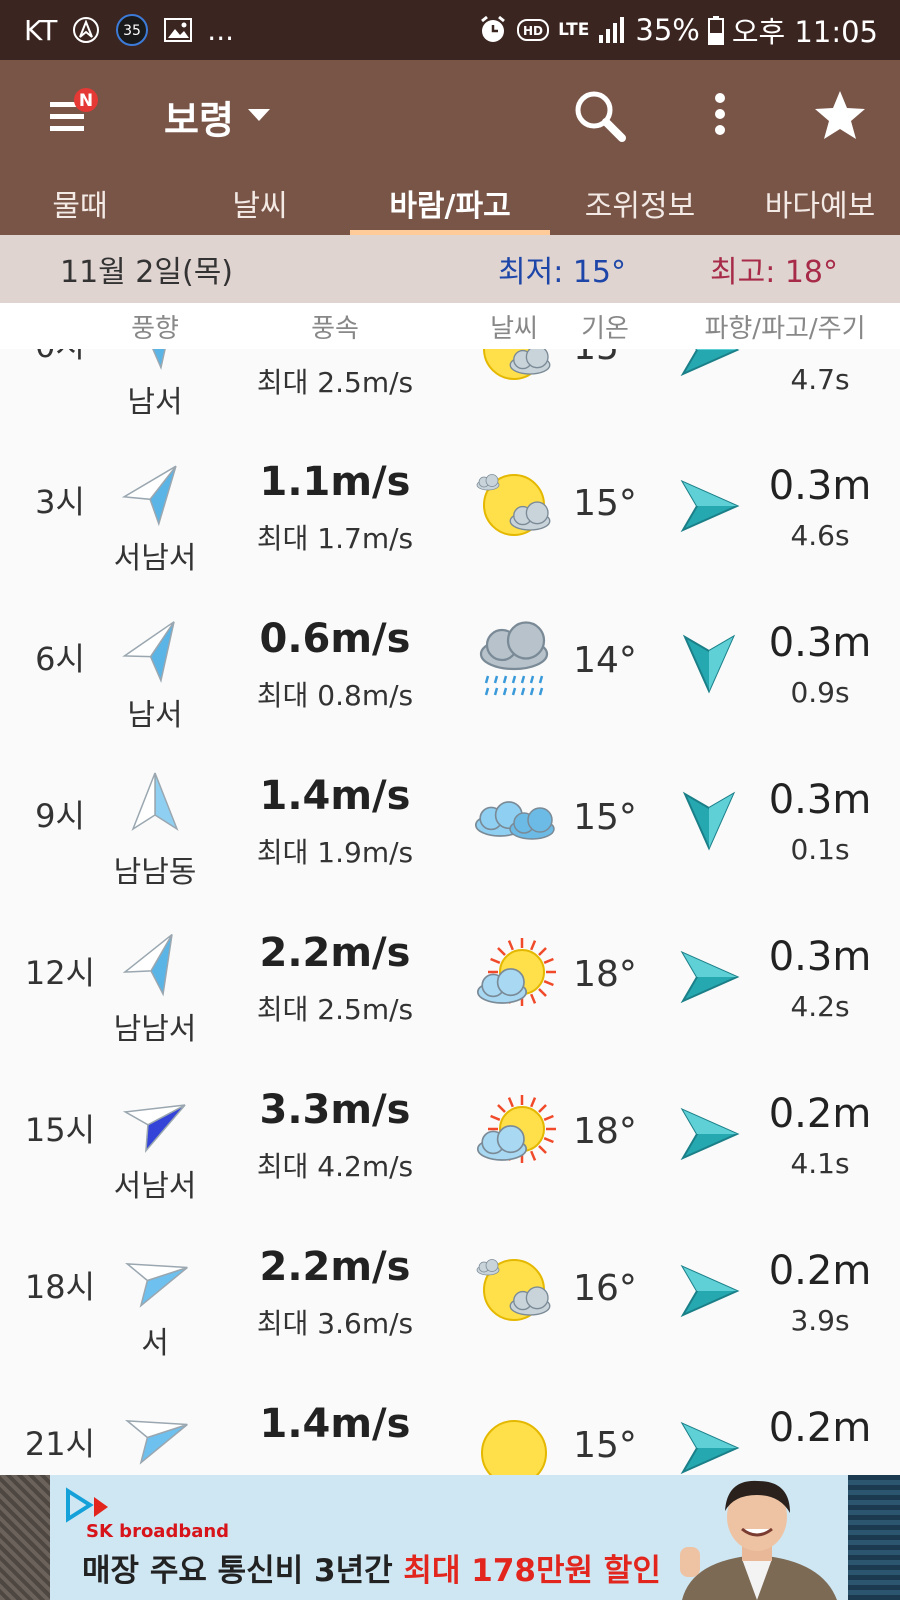 The image size is (900, 1600). Describe the element at coordinates (562, 272) in the screenshot. I see `min-temp-label: 최저: 15°` at that location.